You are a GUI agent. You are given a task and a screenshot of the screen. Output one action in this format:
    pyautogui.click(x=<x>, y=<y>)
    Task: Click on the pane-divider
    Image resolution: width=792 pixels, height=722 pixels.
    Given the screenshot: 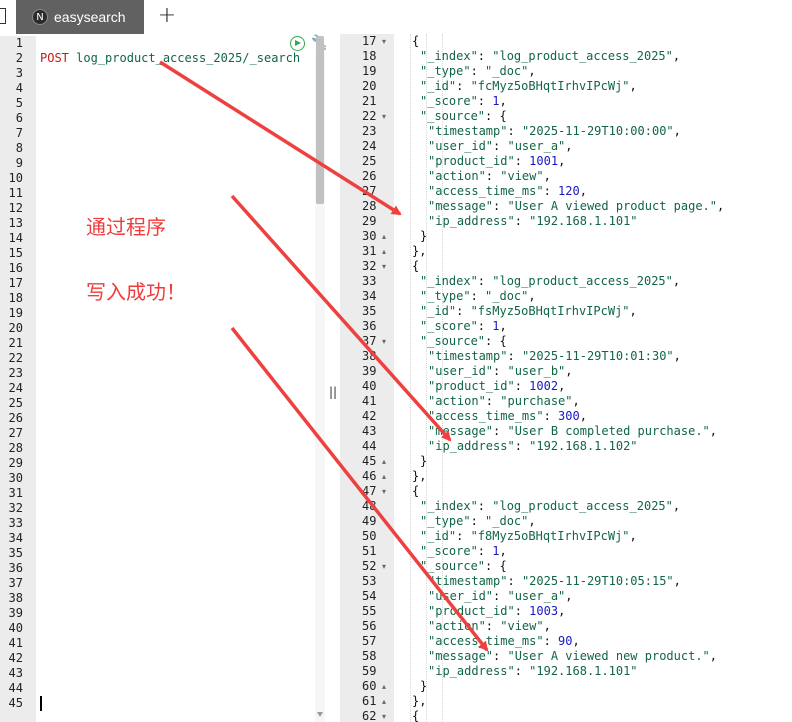 What is the action you would take?
    pyautogui.click(x=333, y=379)
    